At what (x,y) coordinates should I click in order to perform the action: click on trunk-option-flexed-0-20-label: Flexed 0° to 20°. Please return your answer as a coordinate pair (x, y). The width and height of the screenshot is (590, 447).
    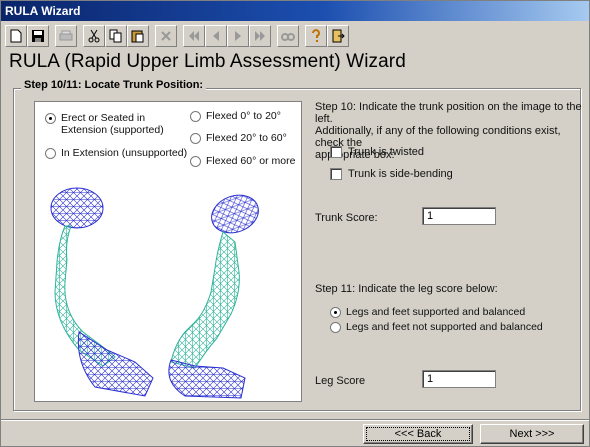
    Looking at the image, I should click on (243, 116).